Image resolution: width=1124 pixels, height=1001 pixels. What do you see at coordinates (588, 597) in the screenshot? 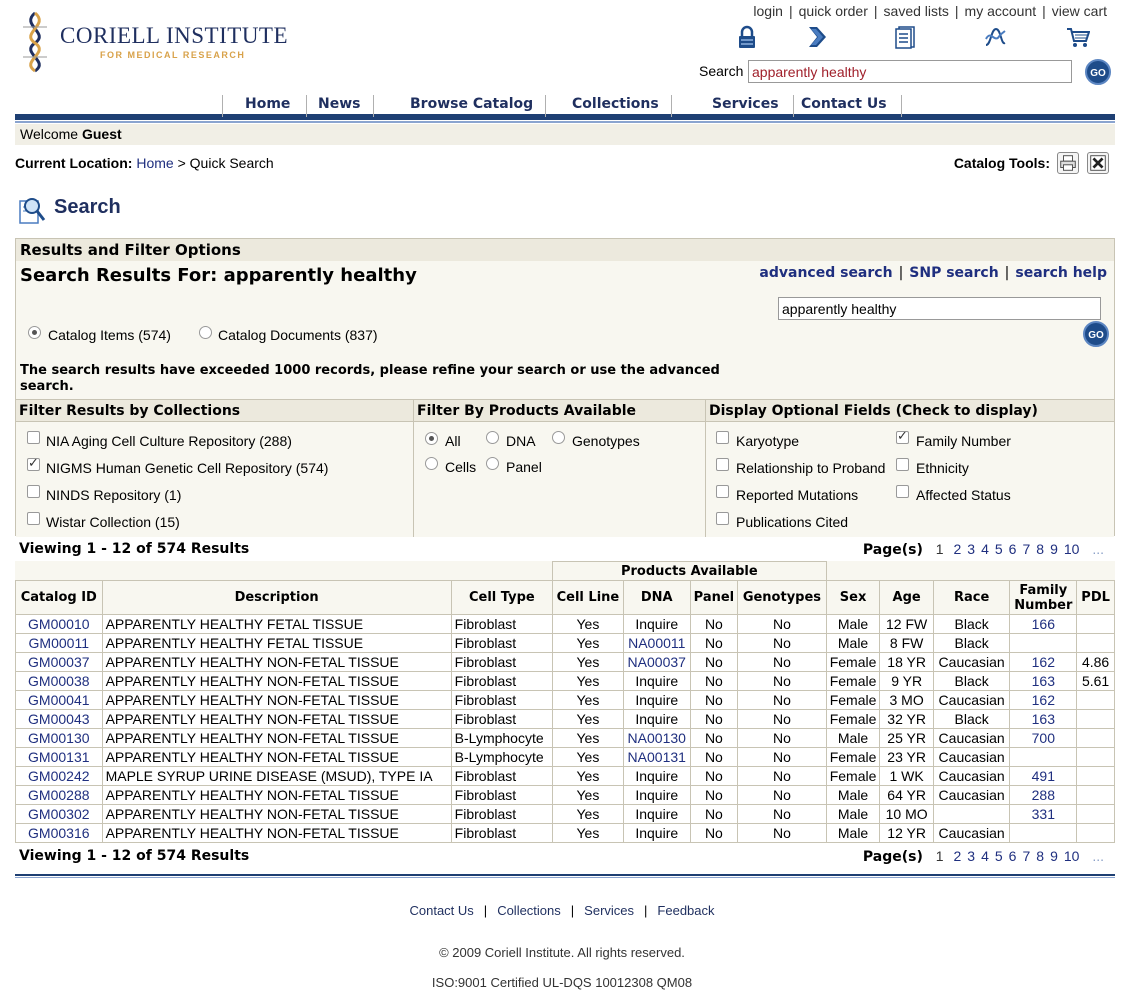
I see `col-cell-line: Cell Line` at bounding box center [588, 597].